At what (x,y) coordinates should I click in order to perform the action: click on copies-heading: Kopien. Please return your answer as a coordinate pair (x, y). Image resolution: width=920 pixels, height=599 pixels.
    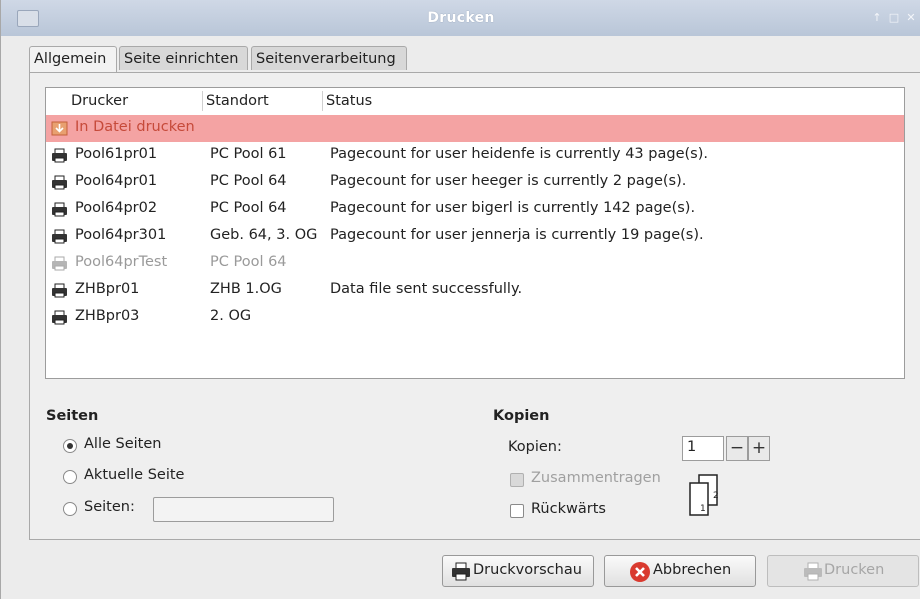
    Looking at the image, I should click on (521, 416).